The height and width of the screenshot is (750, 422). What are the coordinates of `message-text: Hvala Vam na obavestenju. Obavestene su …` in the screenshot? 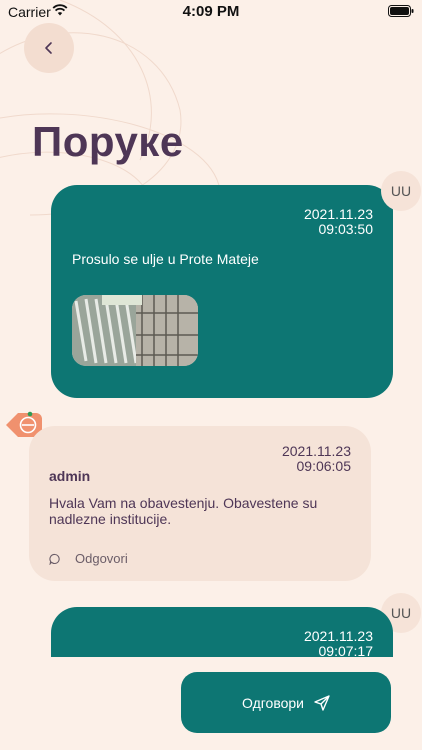 It's located at (183, 511).